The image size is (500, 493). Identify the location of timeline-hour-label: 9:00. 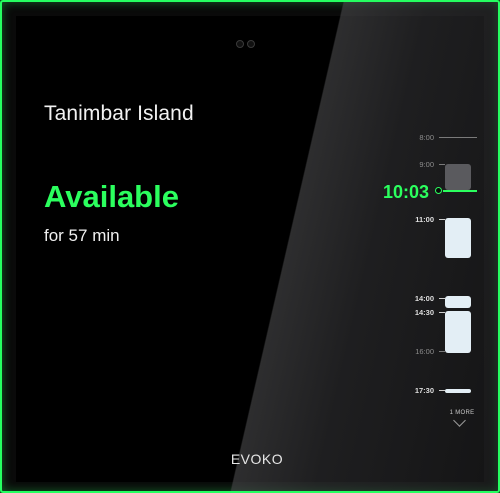
(426, 164).